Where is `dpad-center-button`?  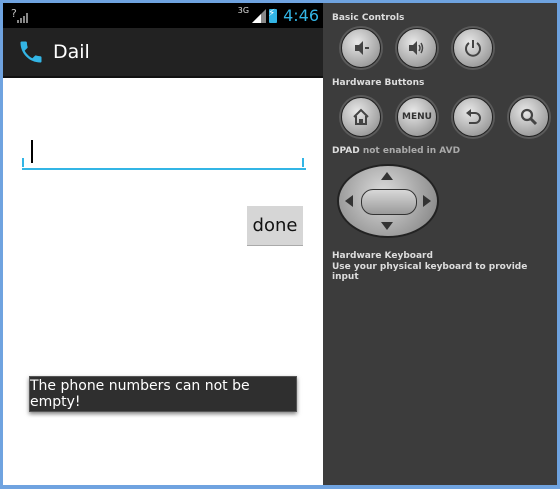 dpad-center-button is located at coordinates (389, 202).